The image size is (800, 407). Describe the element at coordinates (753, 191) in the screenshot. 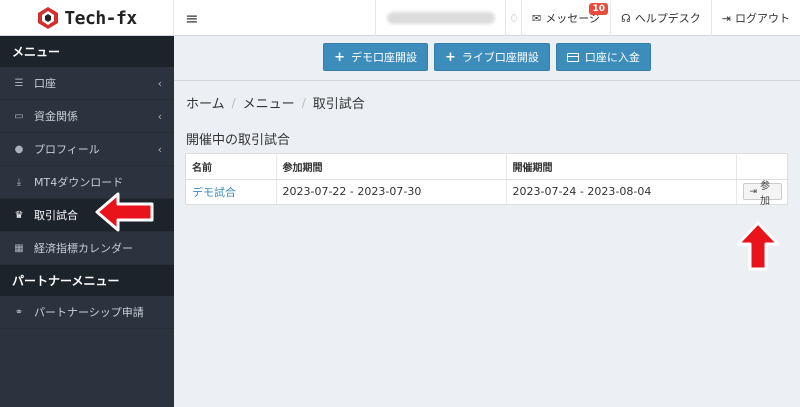

I see `sign-in-icon: ⇥` at that location.